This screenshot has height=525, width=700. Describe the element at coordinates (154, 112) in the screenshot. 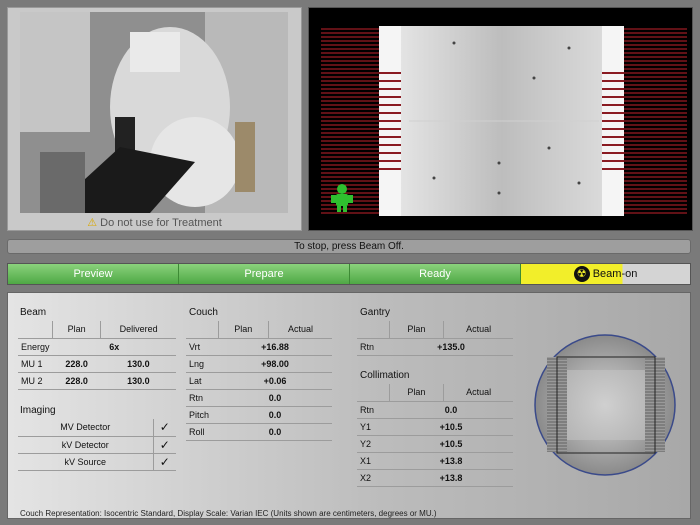

I see `room-camera-image` at that location.